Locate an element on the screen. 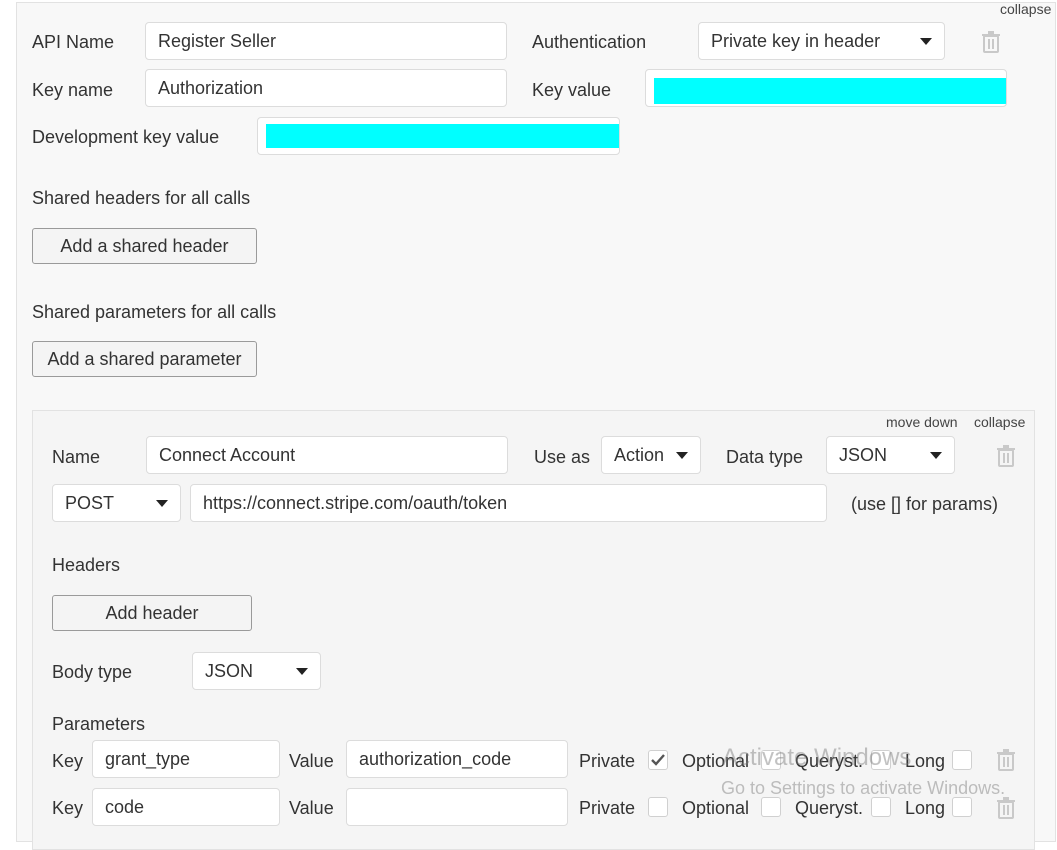 This screenshot has width=1057, height=850. param-key-input: code is located at coordinates (186, 807).